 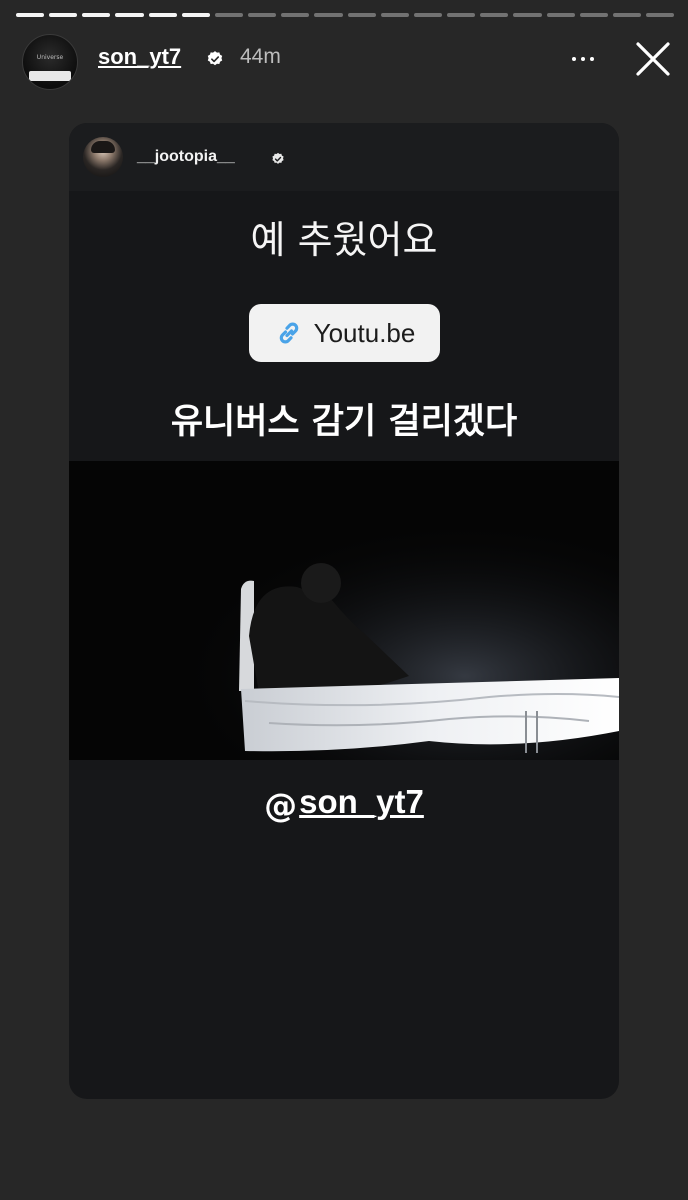 What do you see at coordinates (139, 57) in the screenshot?
I see `story-username: son_yt7` at bounding box center [139, 57].